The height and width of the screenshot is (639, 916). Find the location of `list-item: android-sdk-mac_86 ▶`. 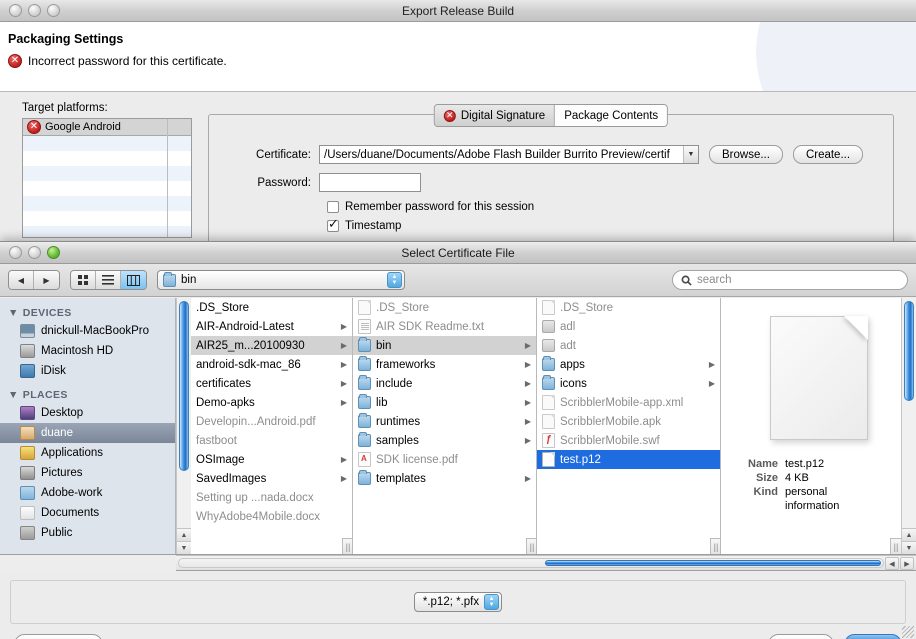

list-item: android-sdk-mac_86 ▶ is located at coordinates (271, 364).